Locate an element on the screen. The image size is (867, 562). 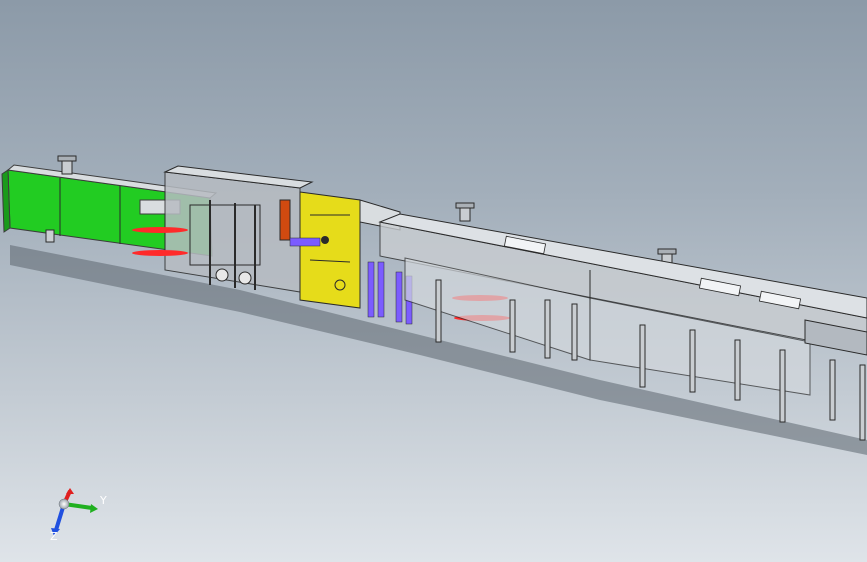
forming-station is located at coordinates (238, 229).